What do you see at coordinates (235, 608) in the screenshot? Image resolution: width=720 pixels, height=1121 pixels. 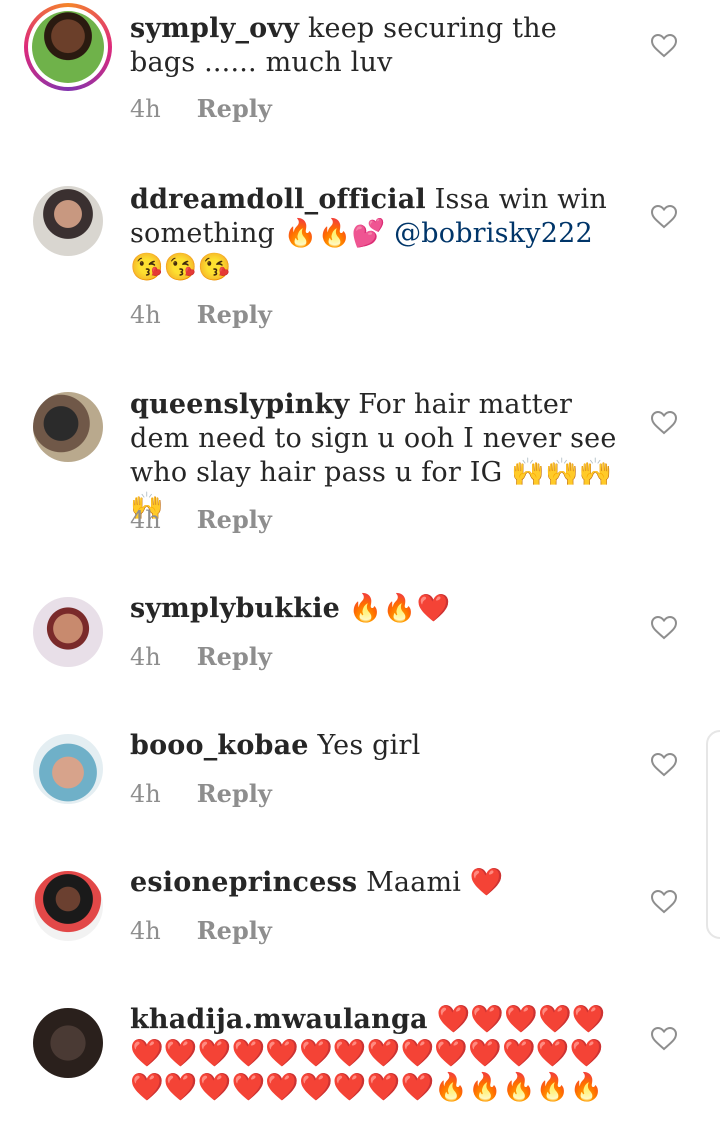 I see `comment-username: symplybukkie` at bounding box center [235, 608].